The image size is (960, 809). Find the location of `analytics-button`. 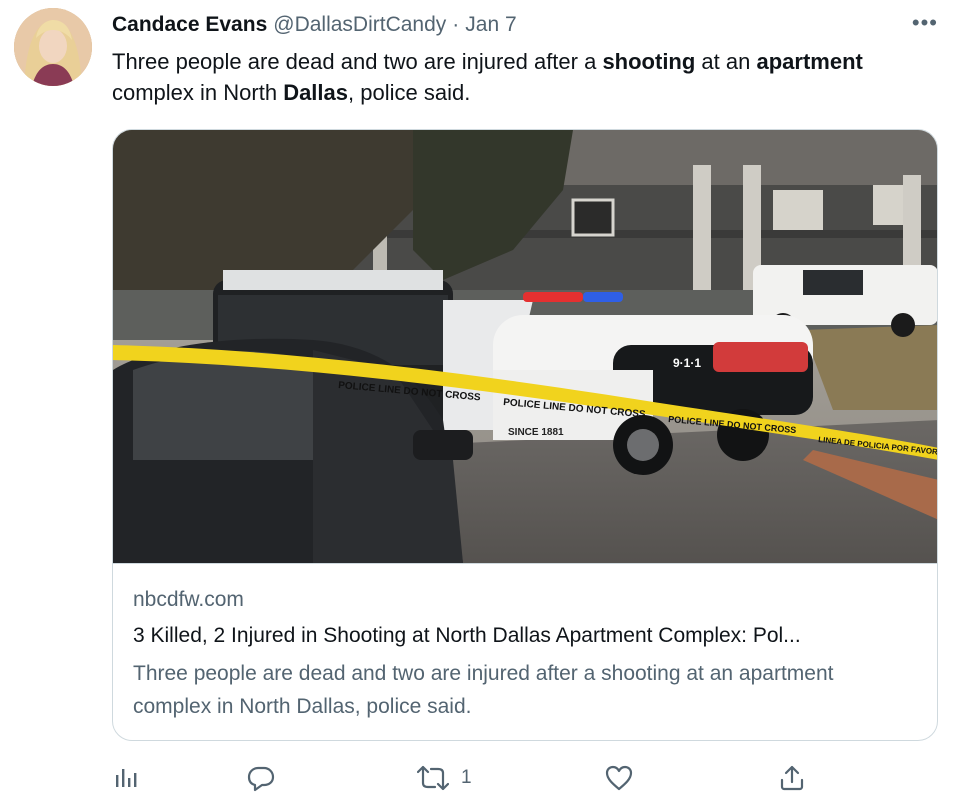

analytics-button is located at coordinates (125, 778).